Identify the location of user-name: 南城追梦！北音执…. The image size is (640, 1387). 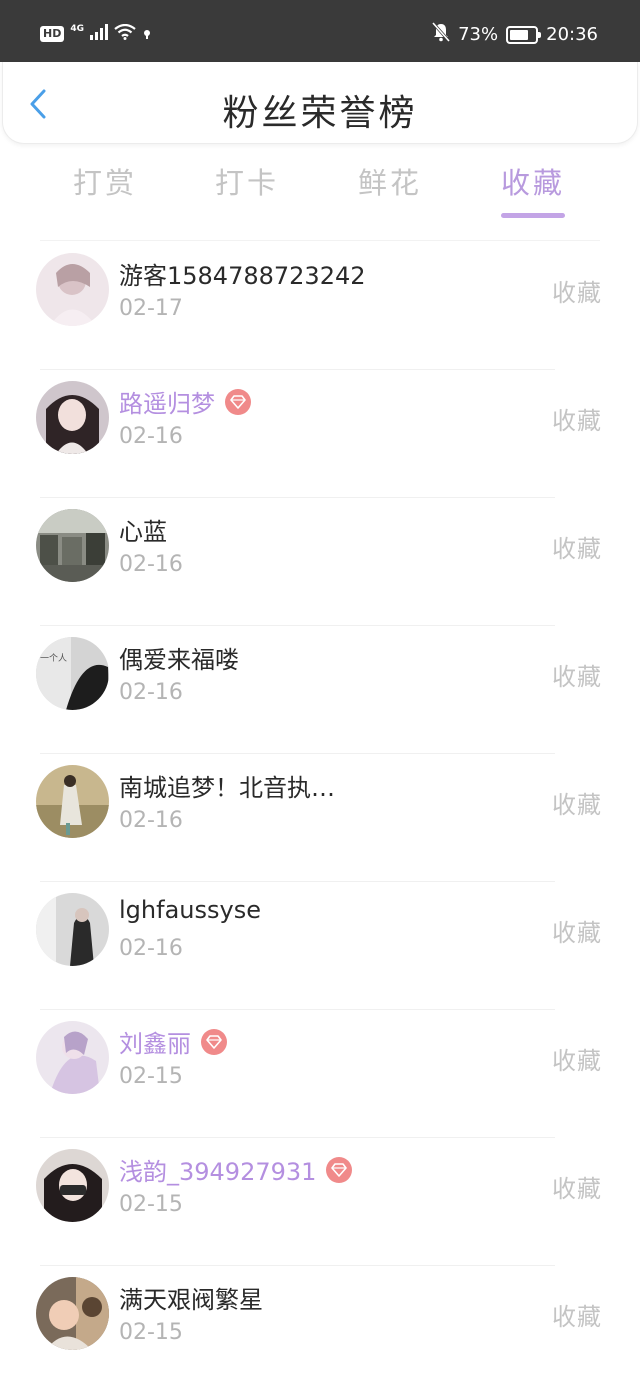
(227, 785).